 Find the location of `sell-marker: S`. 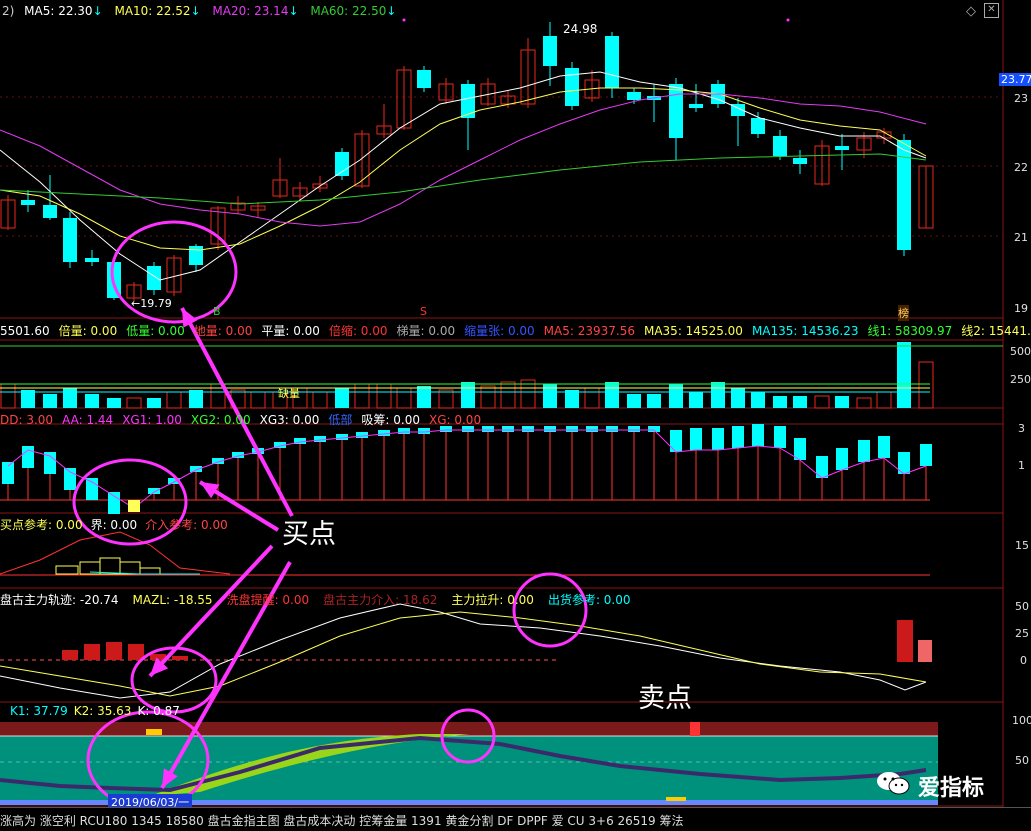

sell-marker: S is located at coordinates (423, 311).